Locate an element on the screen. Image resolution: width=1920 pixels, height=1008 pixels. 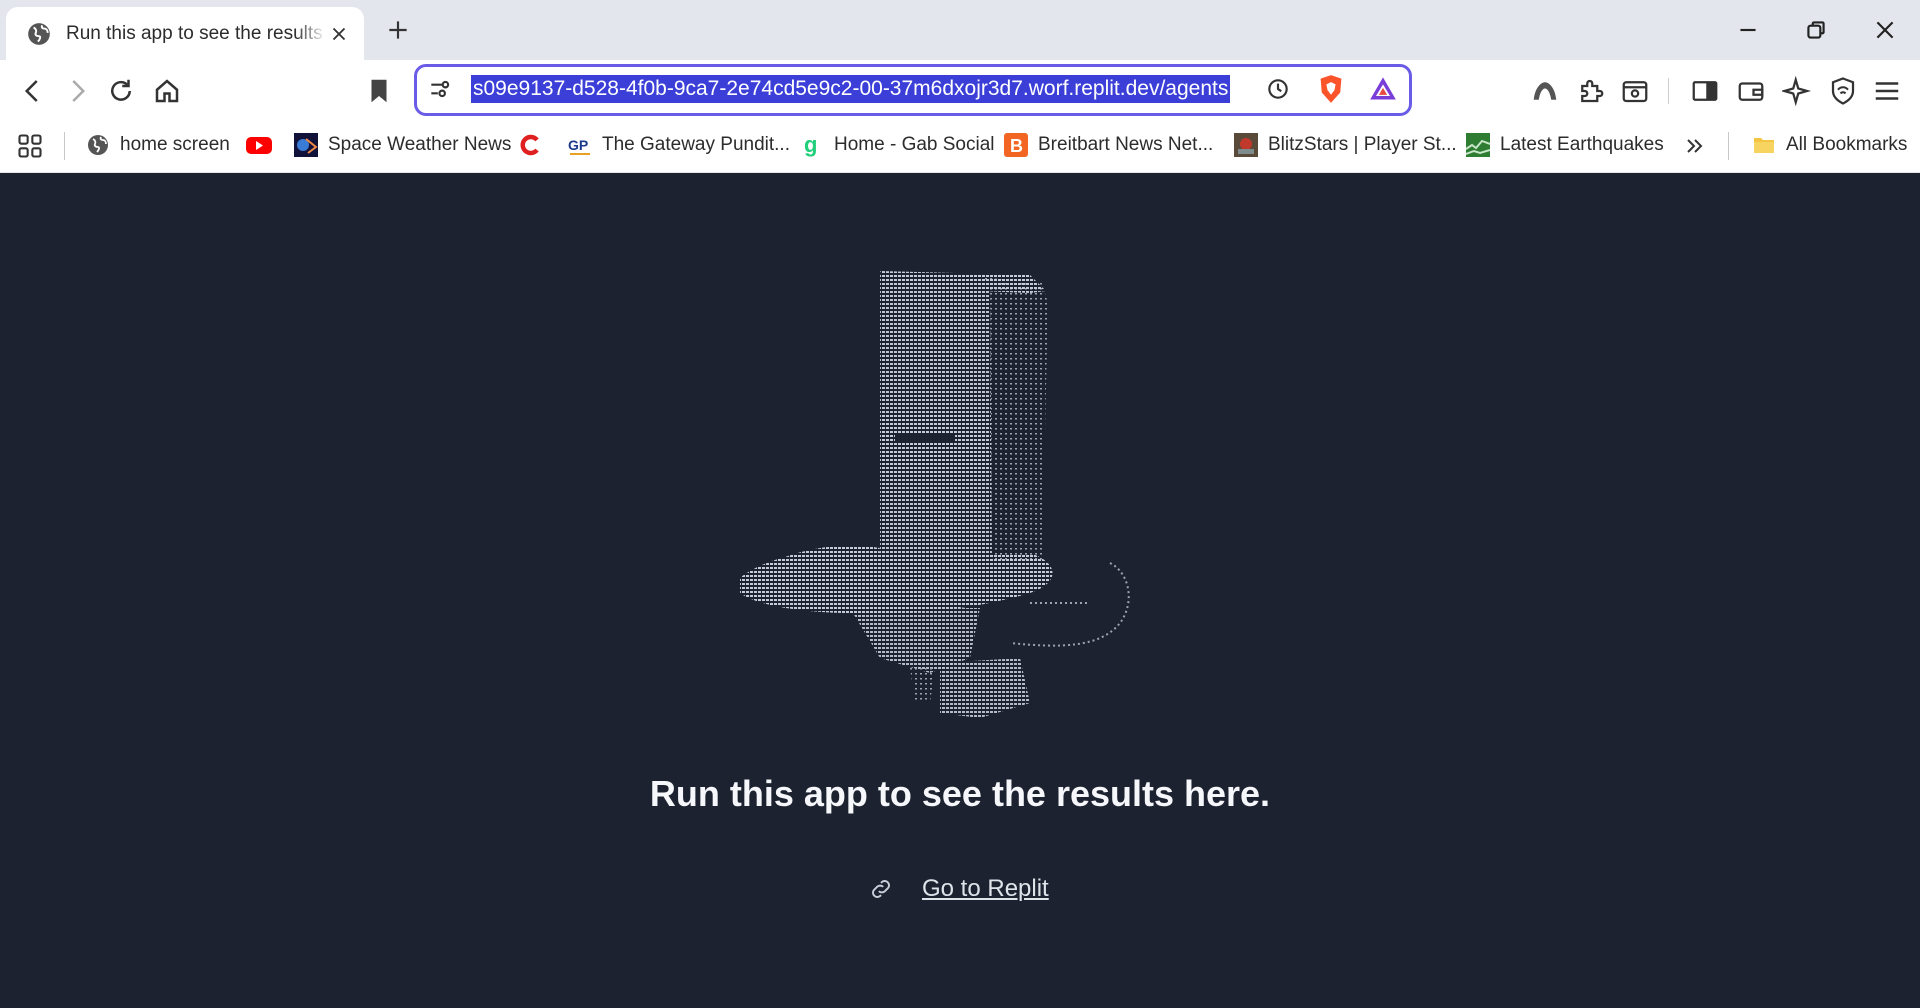
space-weather-icon is located at coordinates (306, 145).